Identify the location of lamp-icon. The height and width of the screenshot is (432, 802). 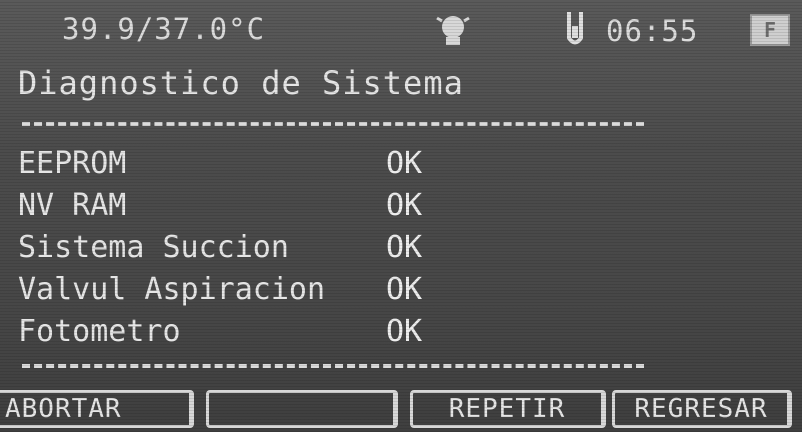
(453, 30).